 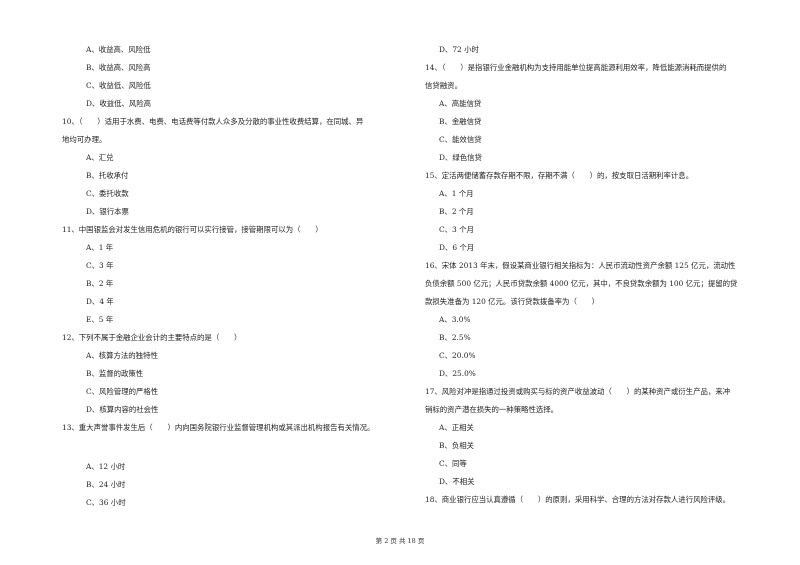 I want to click on q16-option-a: A、3.0%, so click(x=455, y=319).